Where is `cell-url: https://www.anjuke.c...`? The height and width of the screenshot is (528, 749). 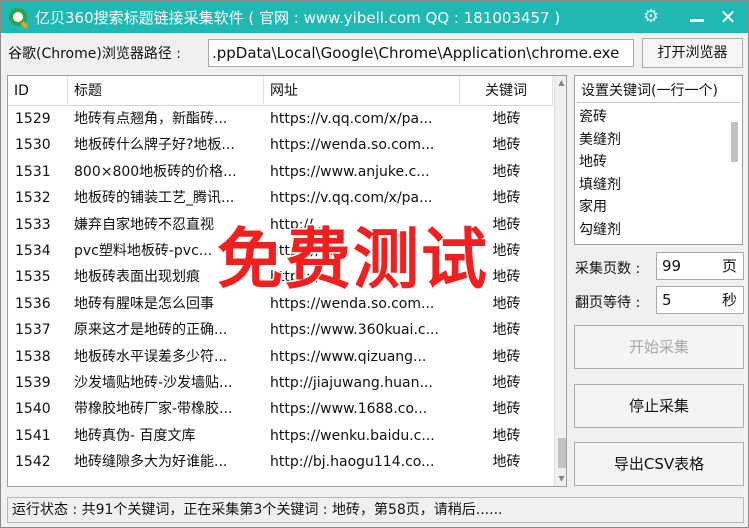 cell-url: https://www.anjuke.c... is located at coordinates (350, 171).